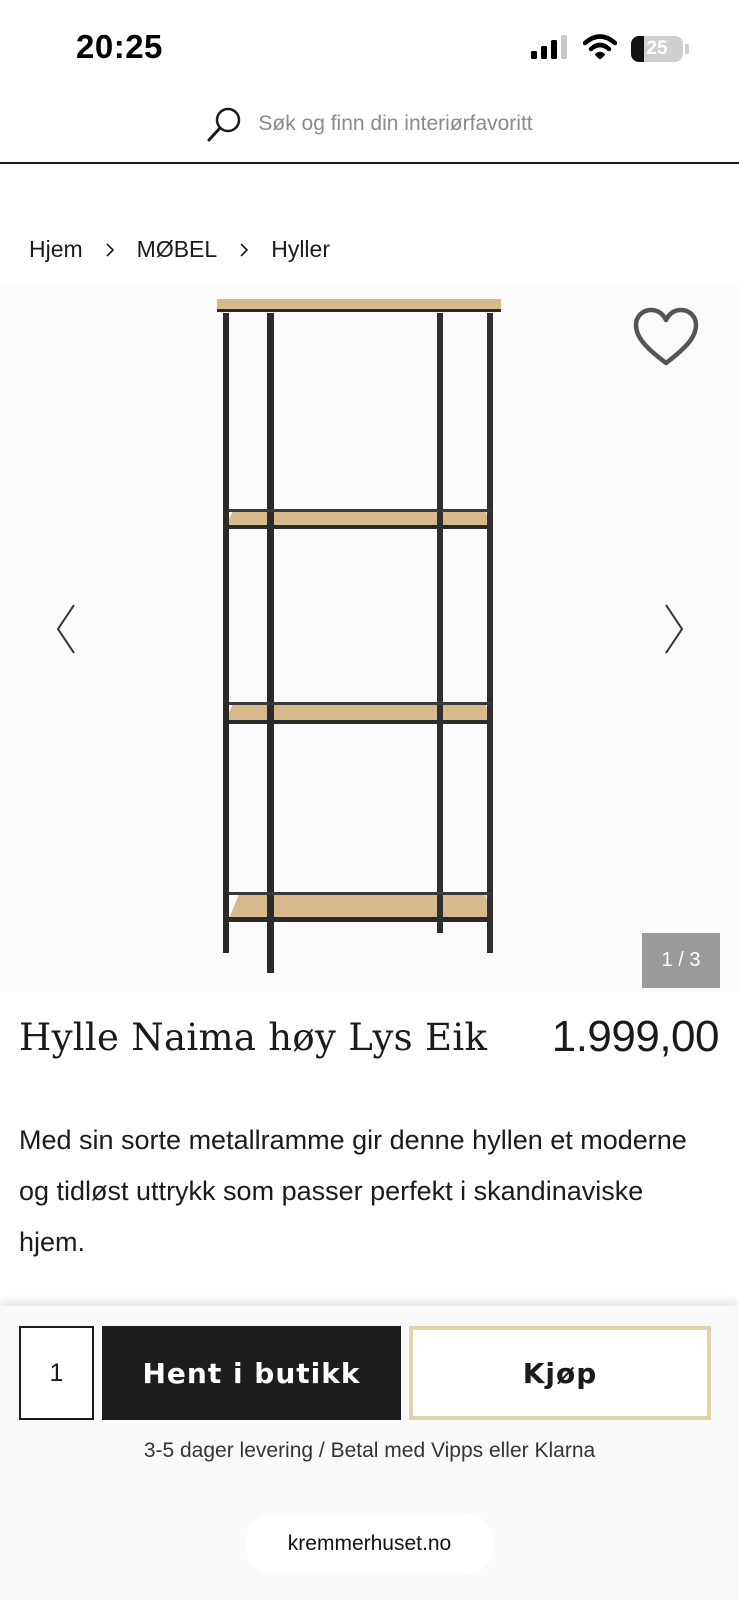  Describe the element at coordinates (224, 127) in the screenshot. I see `search-icon` at that location.